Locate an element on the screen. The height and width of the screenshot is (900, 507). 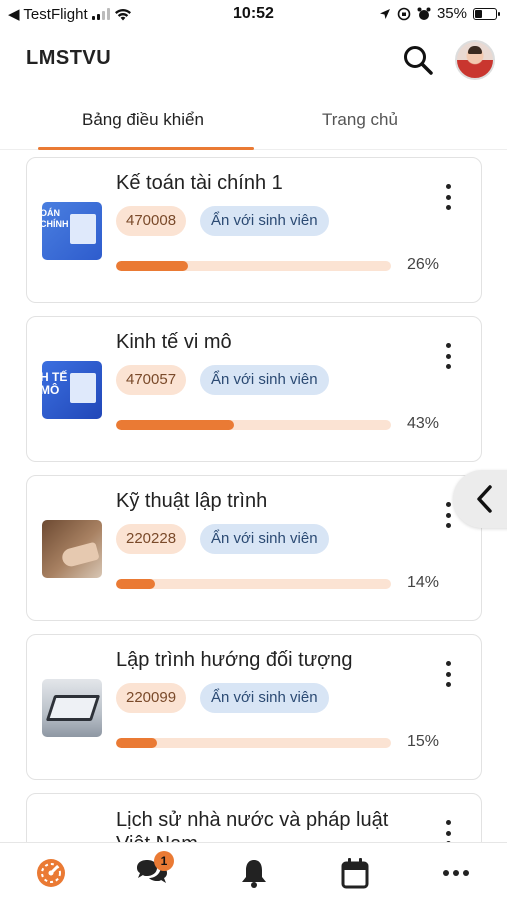
course-code-badge: 470057 is located at coordinates (151, 380).